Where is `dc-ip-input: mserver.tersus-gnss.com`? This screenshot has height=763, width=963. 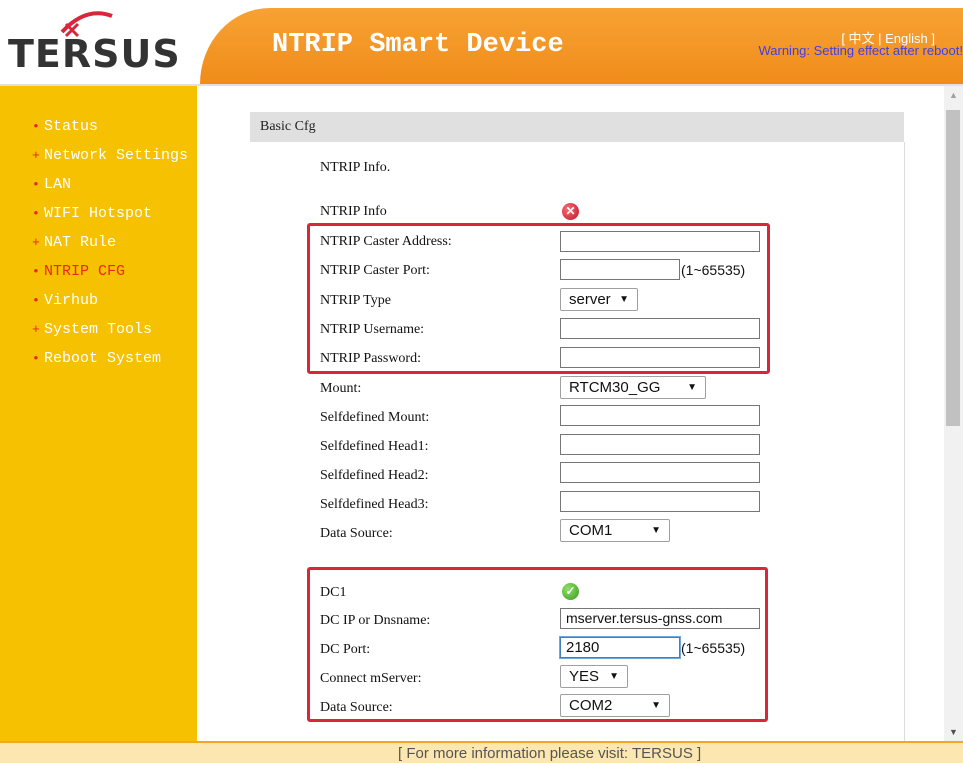
dc-ip-input: mserver.tersus-gnss.com is located at coordinates (660, 618).